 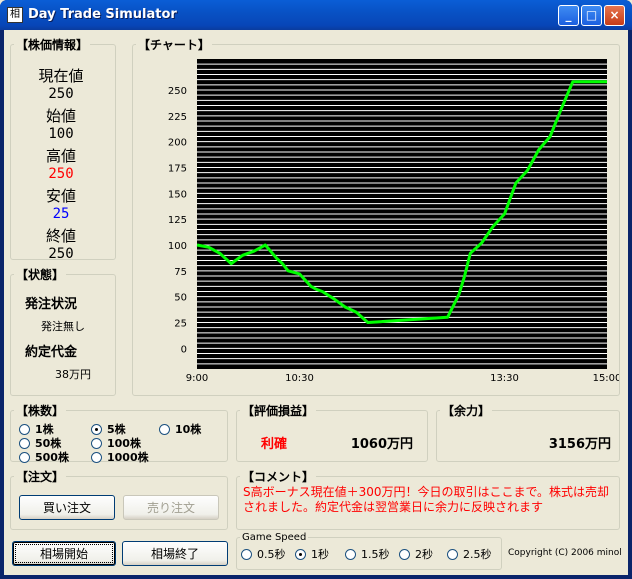 I want to click on order-status-label: 発注状況, so click(x=51, y=304).